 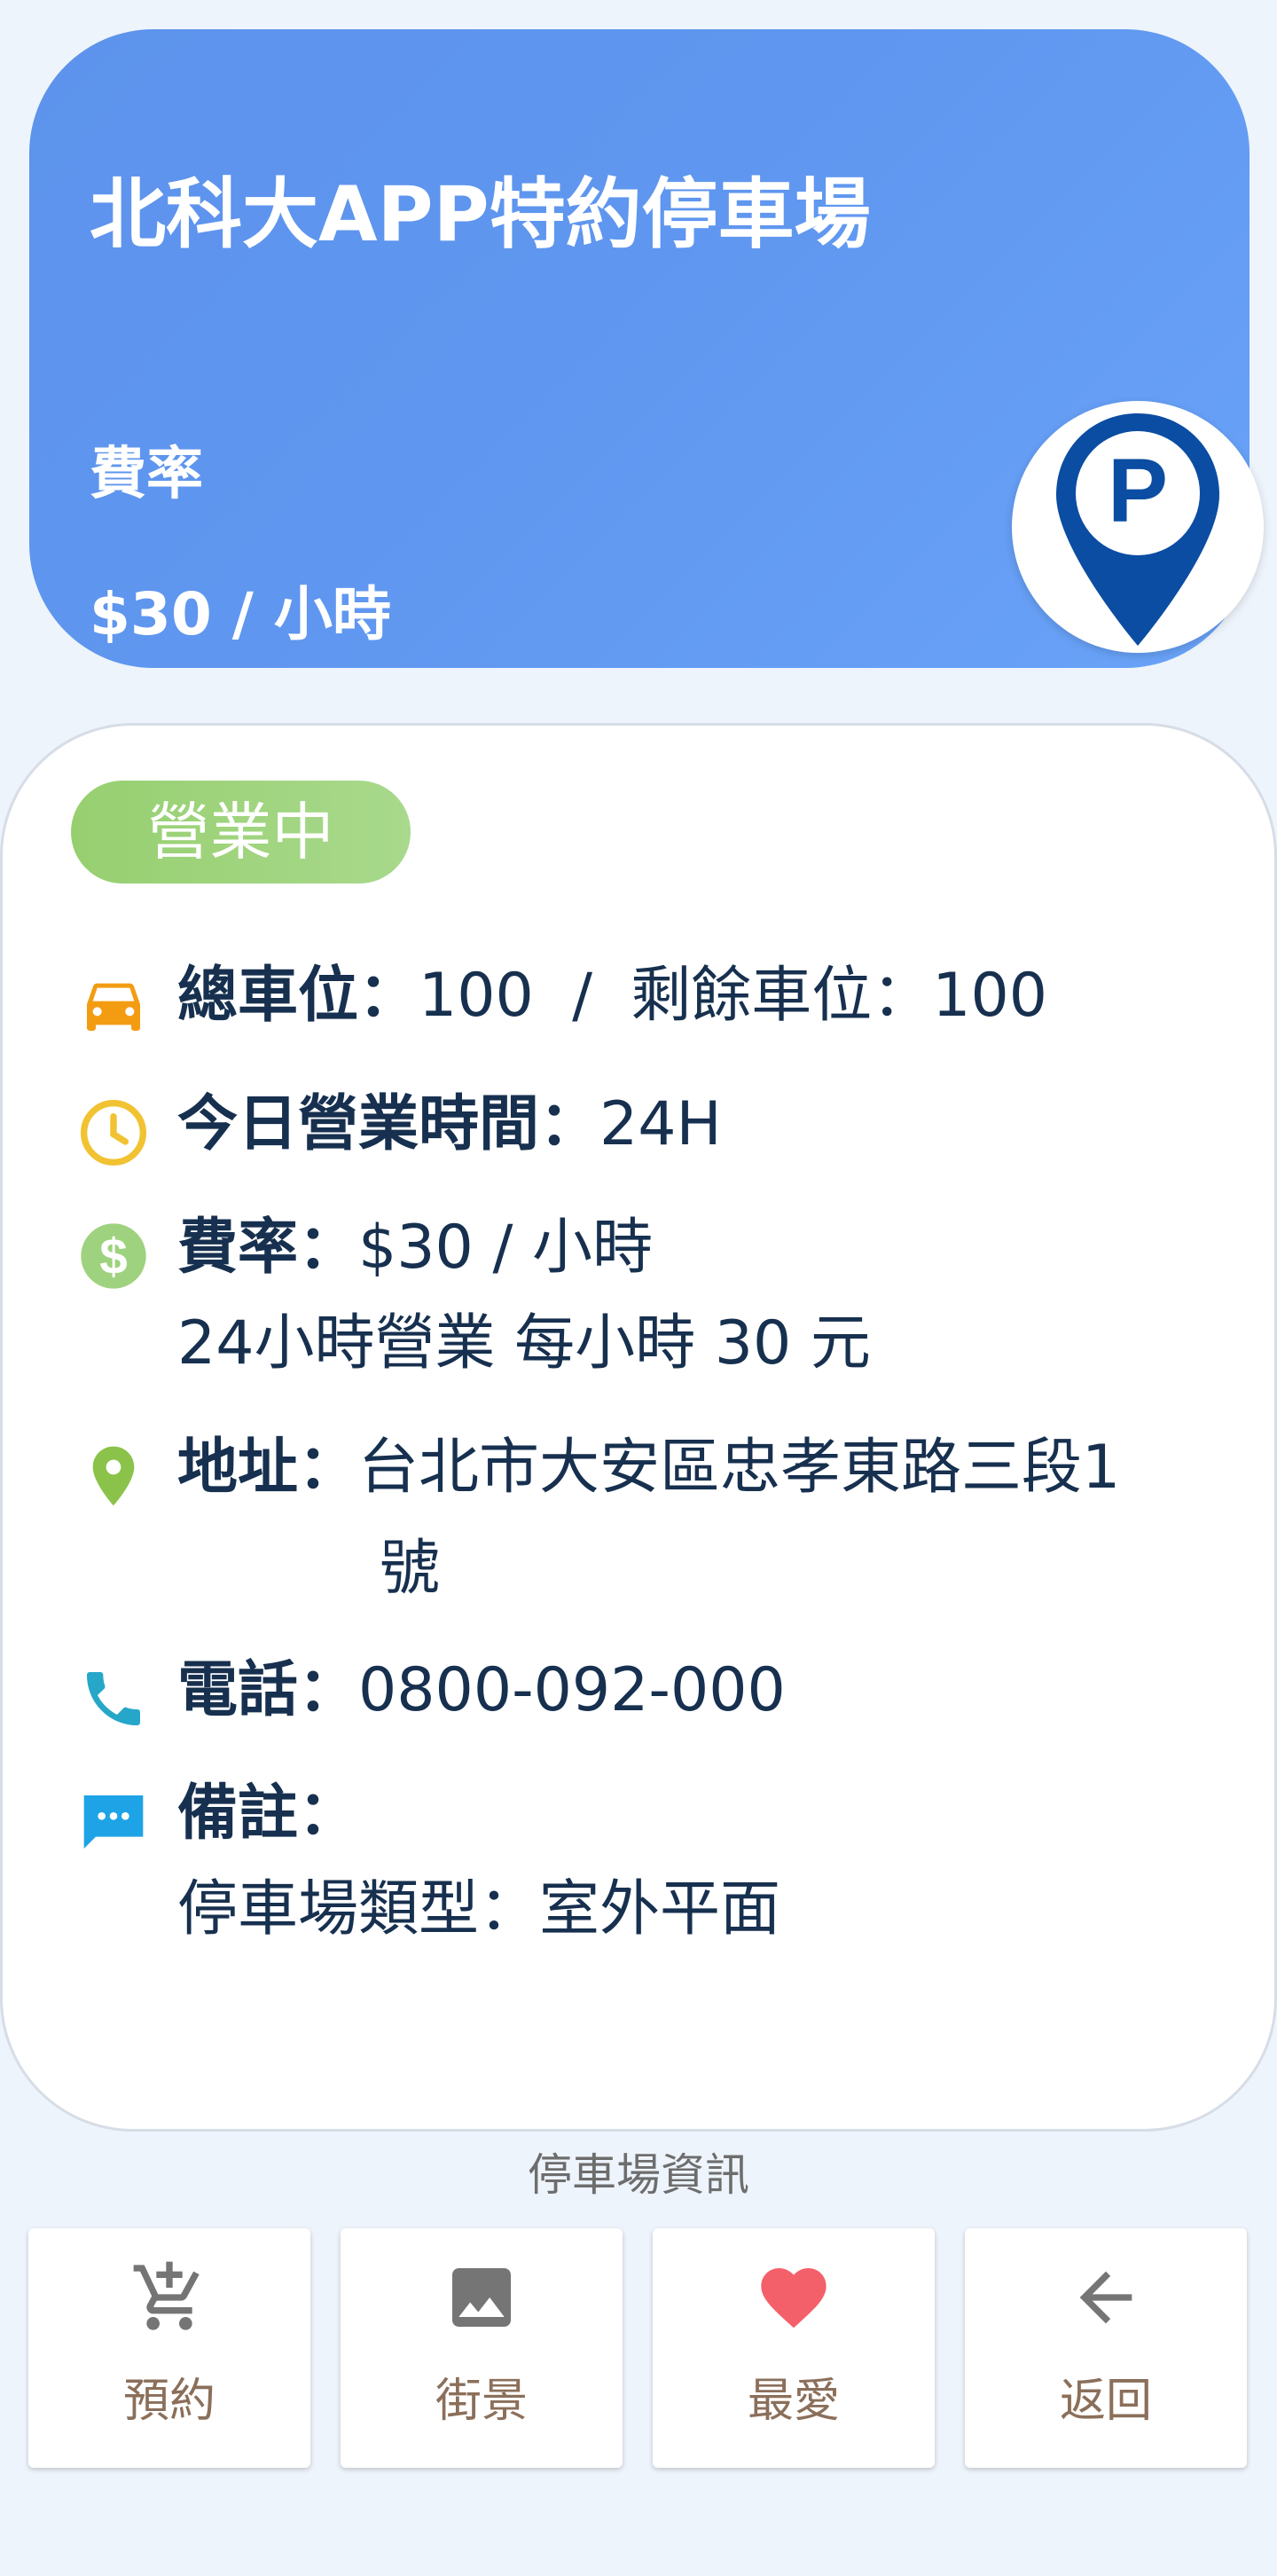 What do you see at coordinates (480, 214) in the screenshot?
I see `page-title: 北科大APP特約停車場` at bounding box center [480, 214].